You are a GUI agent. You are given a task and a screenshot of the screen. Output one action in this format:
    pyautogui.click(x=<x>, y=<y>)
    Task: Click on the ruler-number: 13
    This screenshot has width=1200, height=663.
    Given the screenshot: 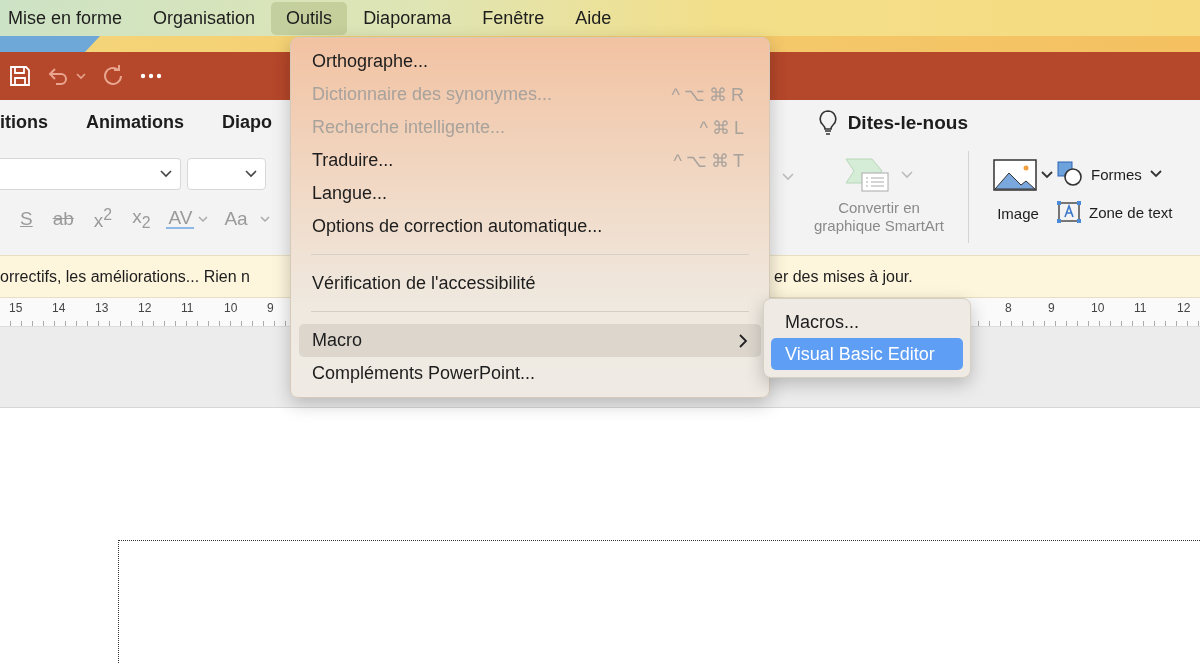 What is the action you would take?
    pyautogui.click(x=102, y=308)
    